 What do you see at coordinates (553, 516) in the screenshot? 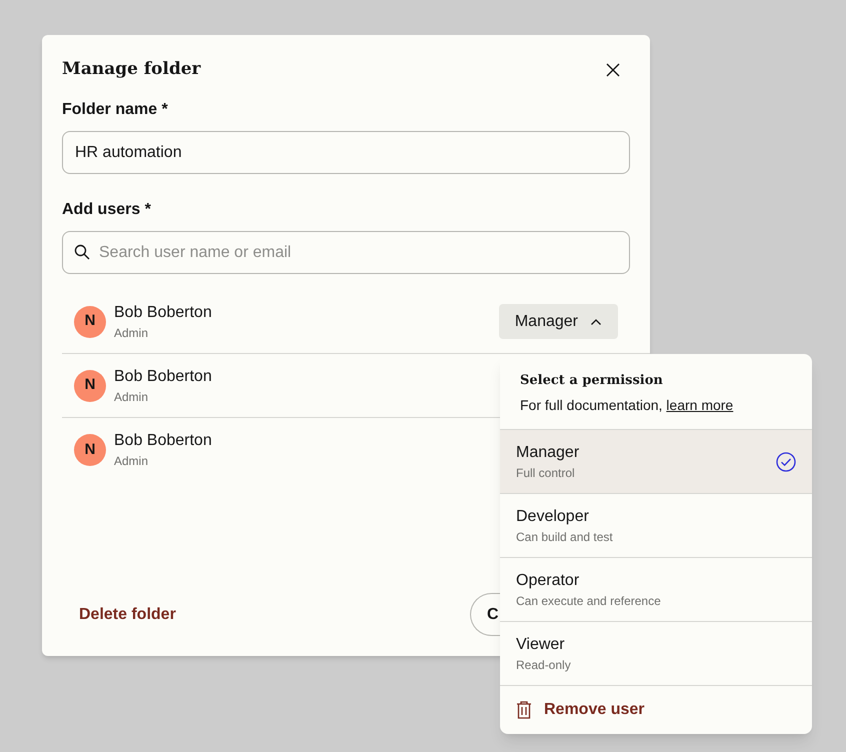
I see `option-label: Developer` at bounding box center [553, 516].